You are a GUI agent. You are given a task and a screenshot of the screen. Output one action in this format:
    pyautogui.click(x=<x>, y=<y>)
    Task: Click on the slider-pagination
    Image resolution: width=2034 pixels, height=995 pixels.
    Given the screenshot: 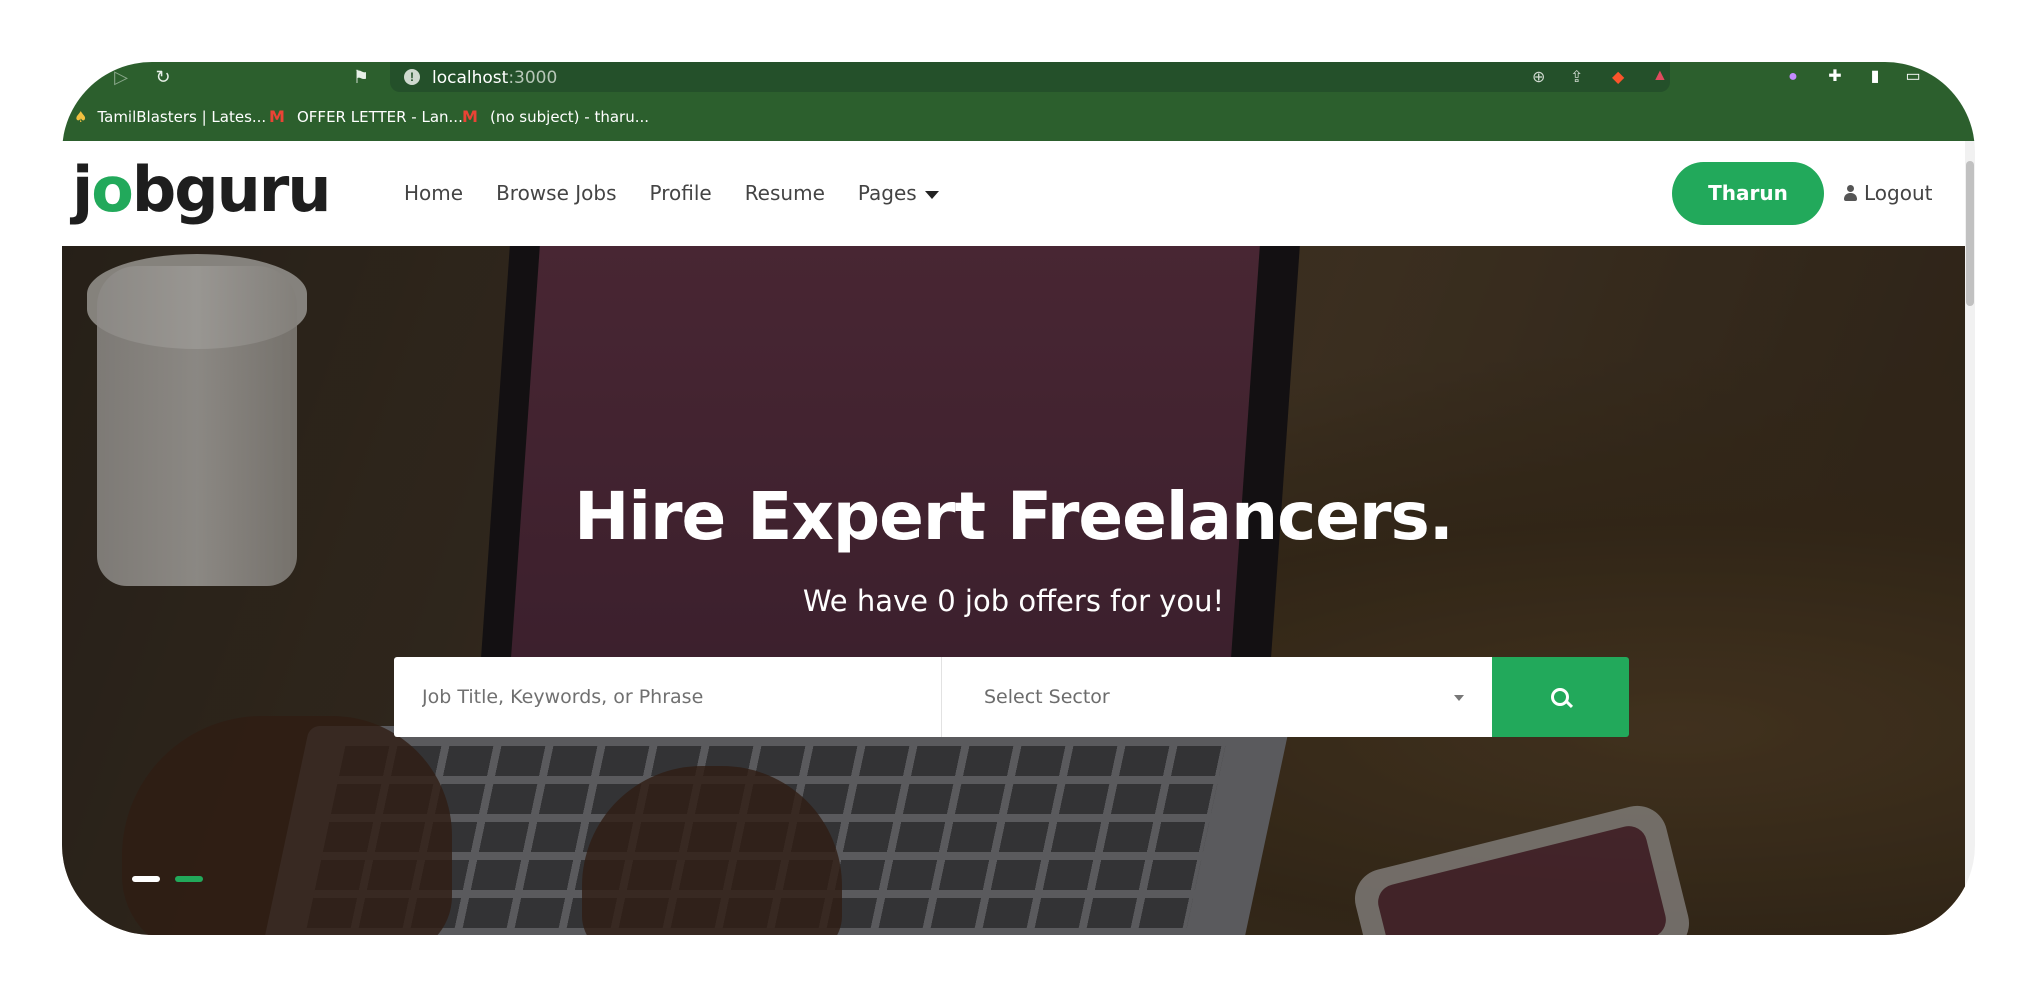 What is the action you would take?
    pyautogui.click(x=167, y=879)
    